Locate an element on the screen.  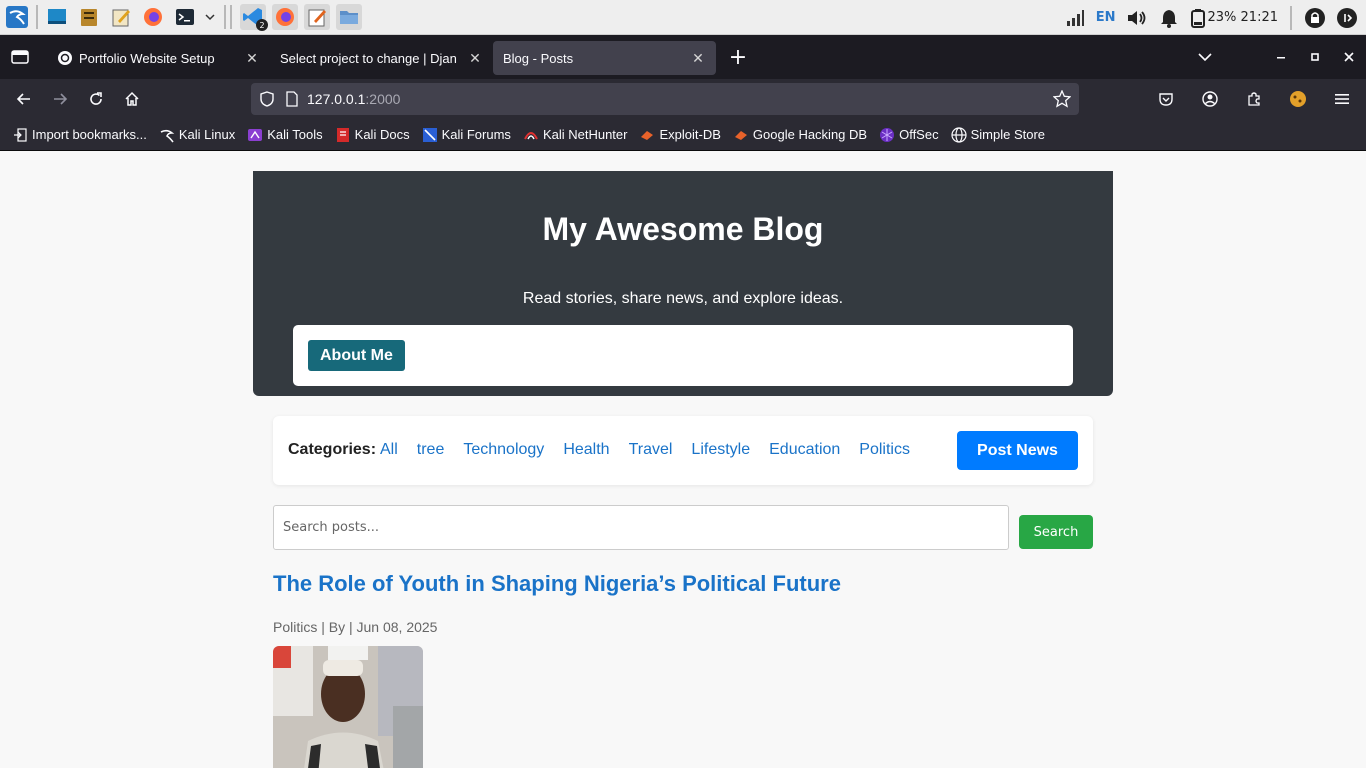
bookmark-kali-docs: Kali Docs is located at coordinates (372, 135).